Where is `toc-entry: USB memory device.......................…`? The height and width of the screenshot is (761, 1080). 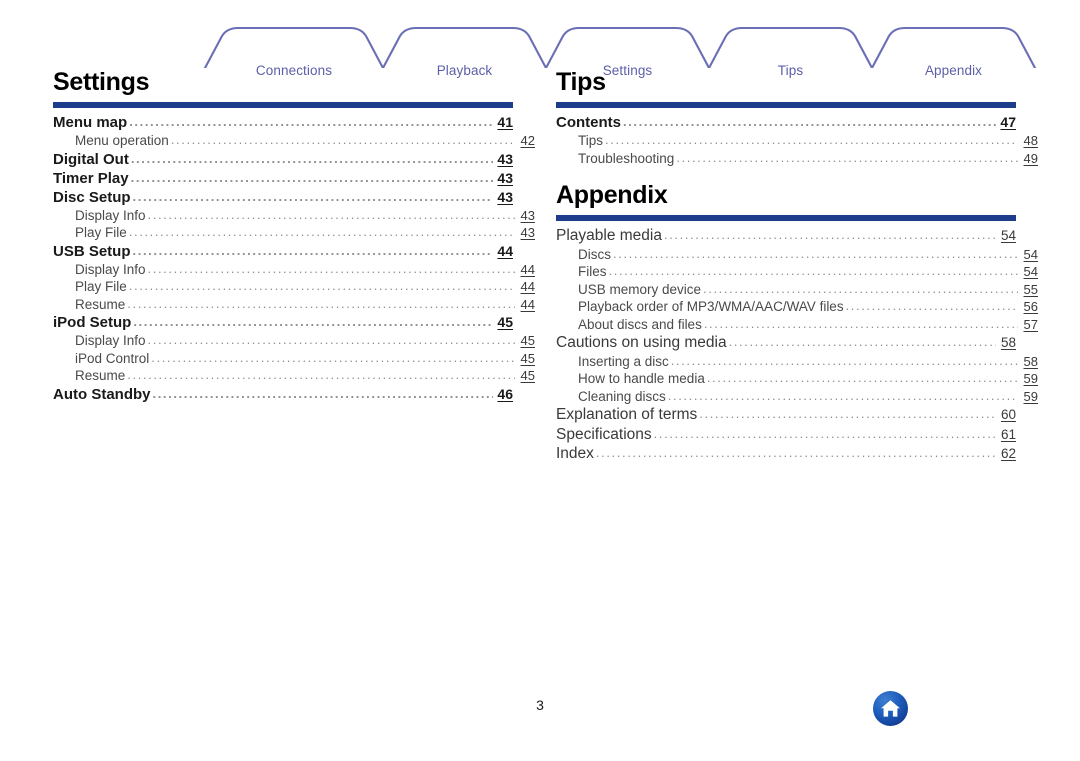
toc-entry: USB memory device.......................… is located at coordinates (797, 290).